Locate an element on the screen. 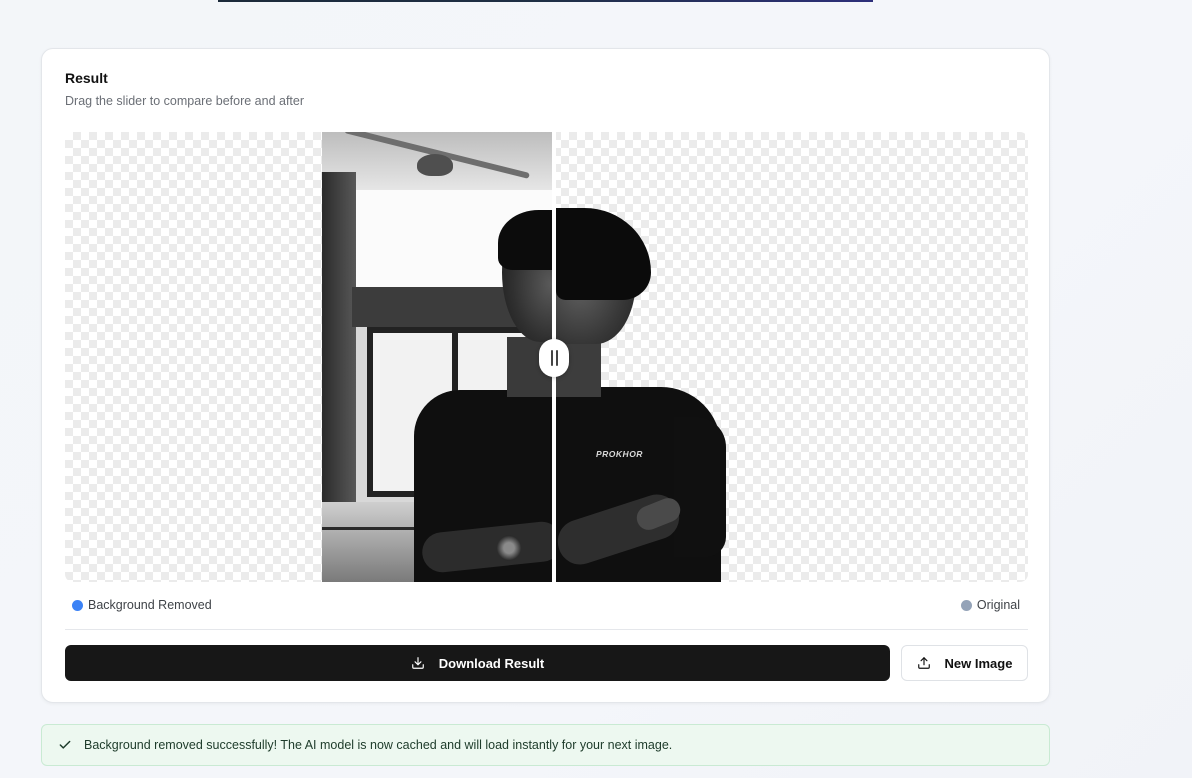 This screenshot has height=778, width=1192. download-label: Download Result is located at coordinates (491, 663).